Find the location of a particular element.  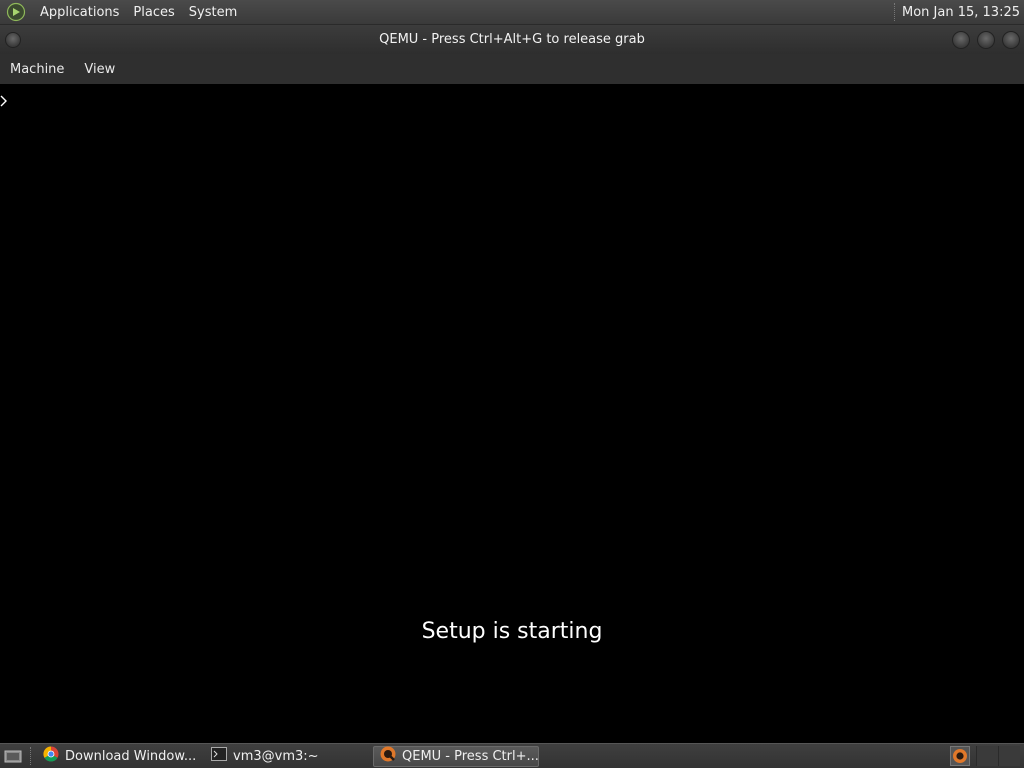

maximize-button is located at coordinates (986, 40).